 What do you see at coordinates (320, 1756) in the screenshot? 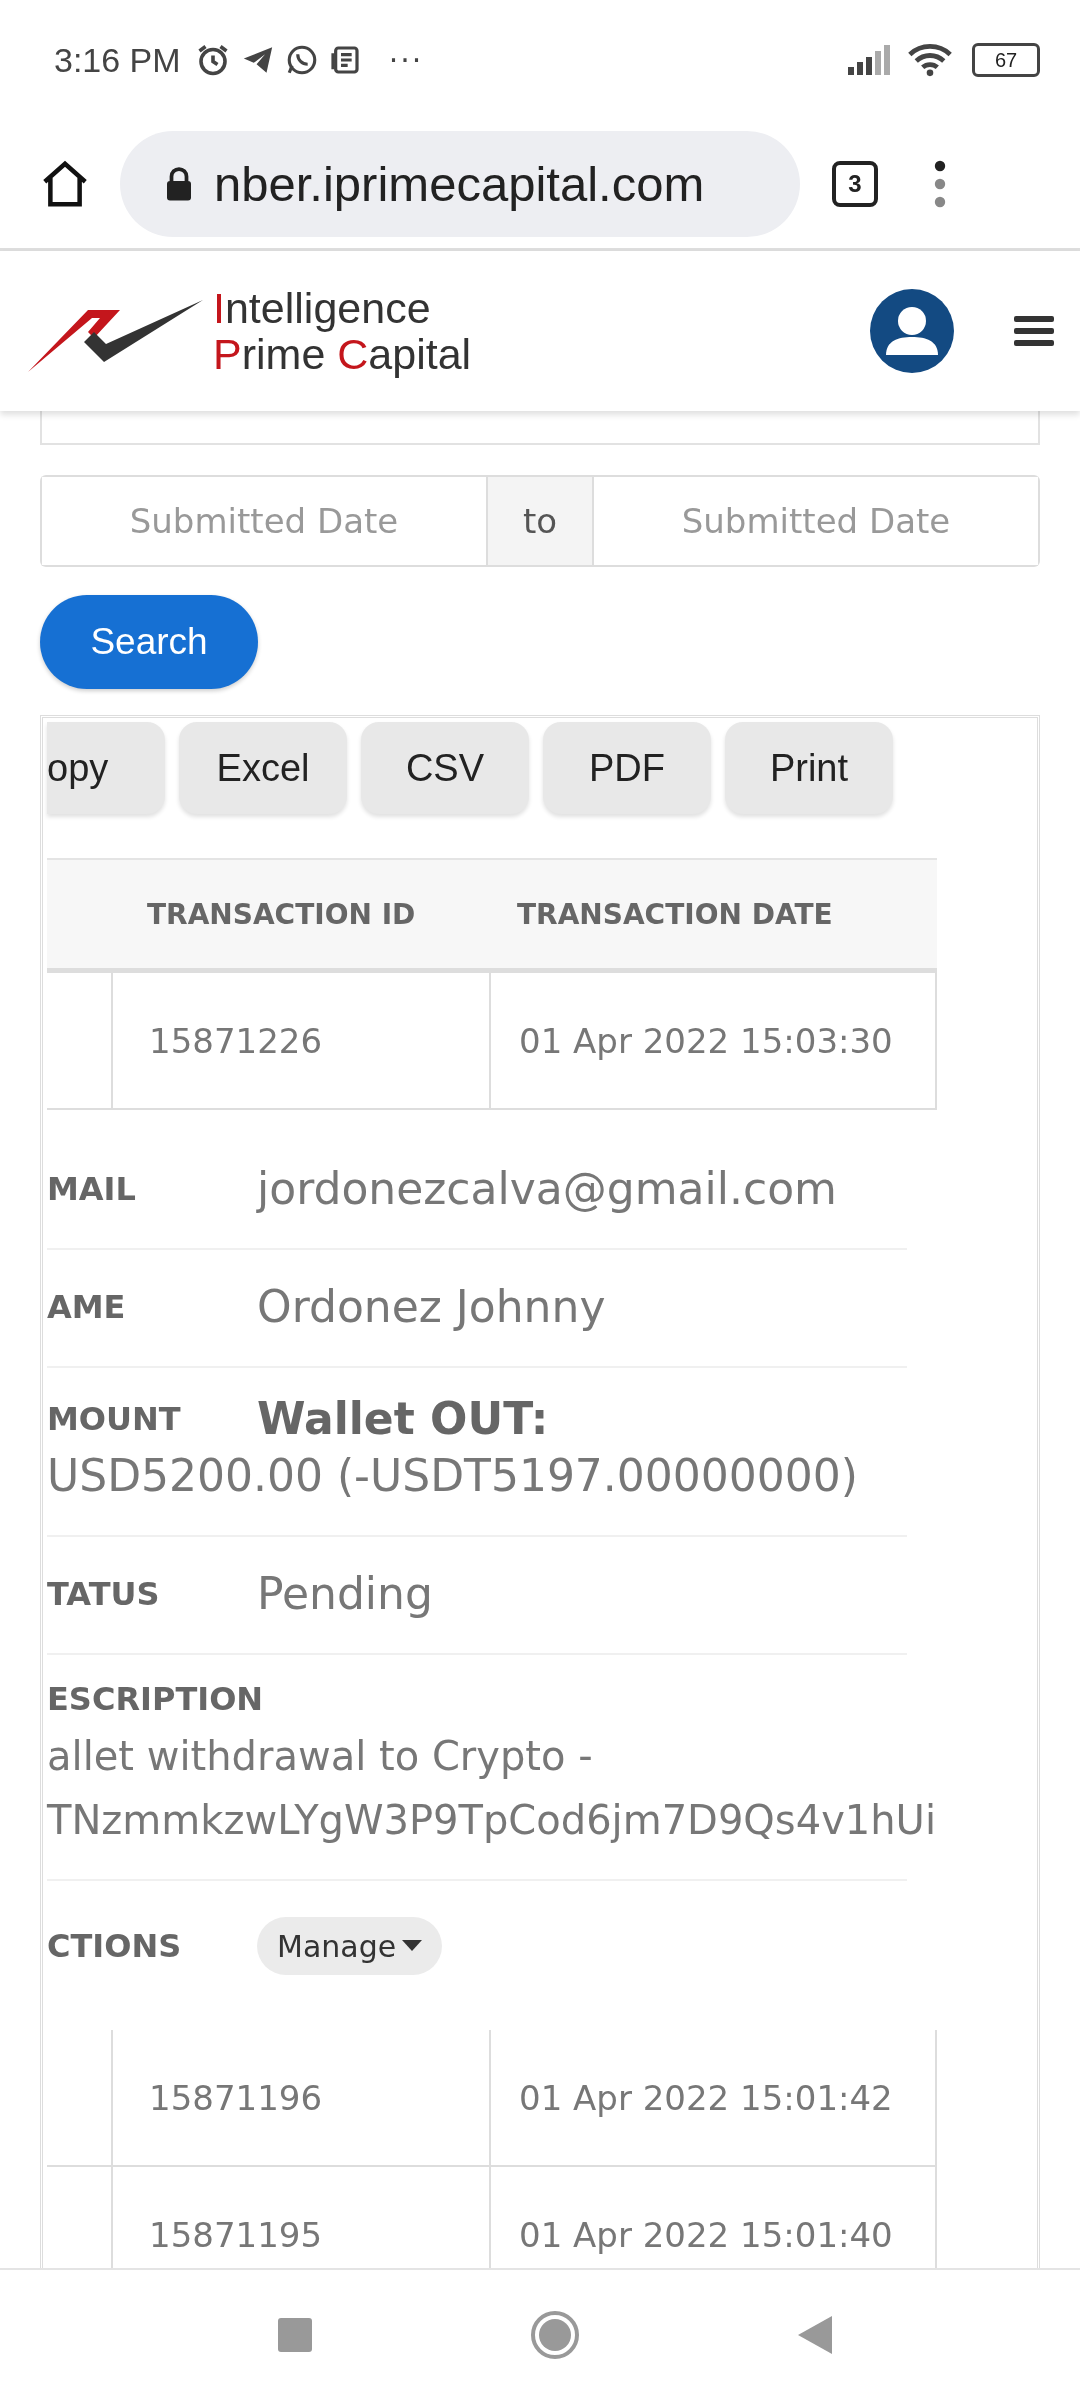
I see `description-text: allet withdrawal to Crypto -` at bounding box center [320, 1756].